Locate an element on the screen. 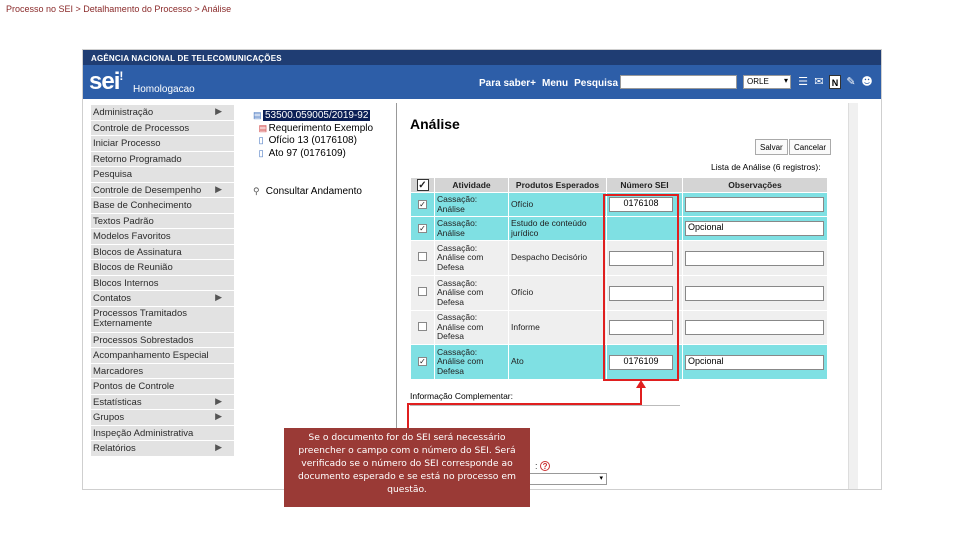 The height and width of the screenshot is (540, 960). tree-doc-3: ▯ Ato 97 (0176109) is located at coordinates (322, 154).